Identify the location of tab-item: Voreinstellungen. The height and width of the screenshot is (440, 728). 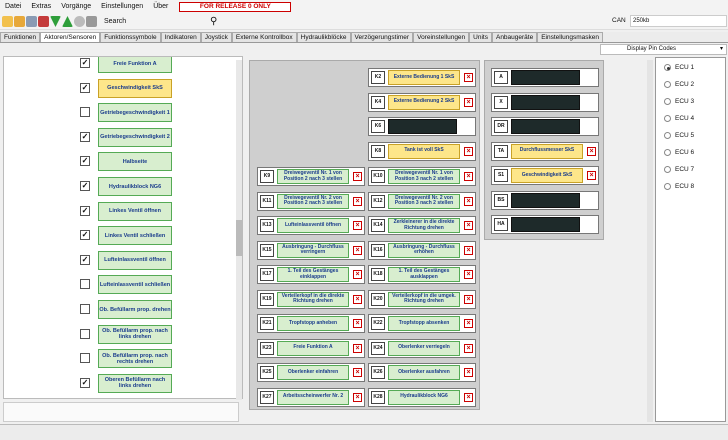
(441, 37).